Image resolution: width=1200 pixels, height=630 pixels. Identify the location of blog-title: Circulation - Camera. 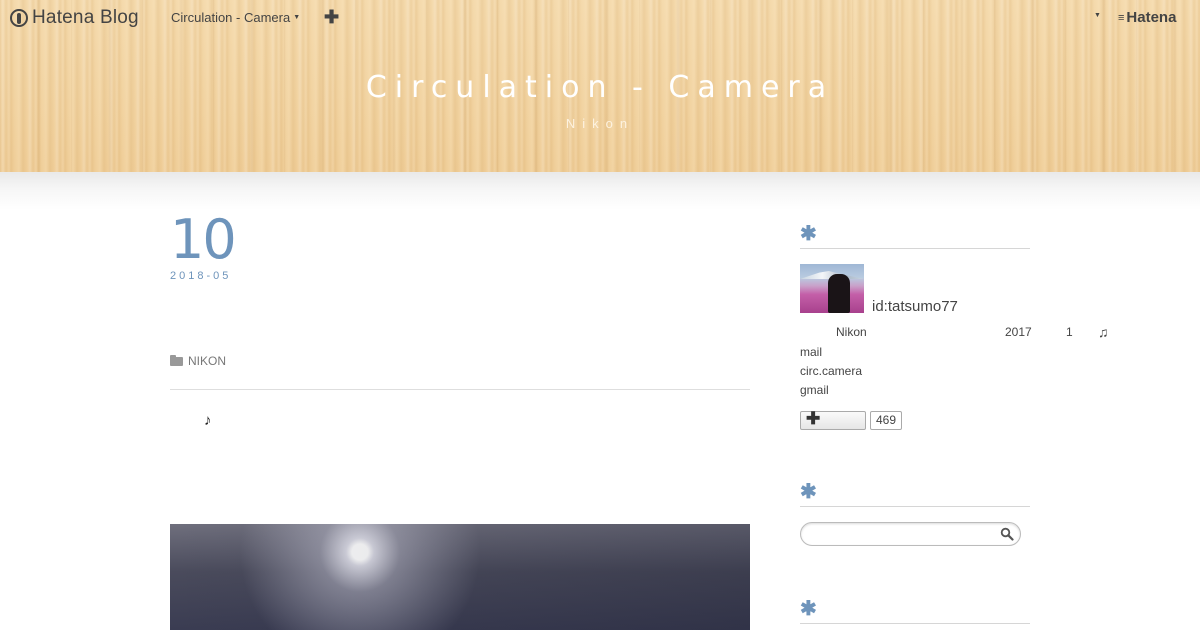
(600, 87).